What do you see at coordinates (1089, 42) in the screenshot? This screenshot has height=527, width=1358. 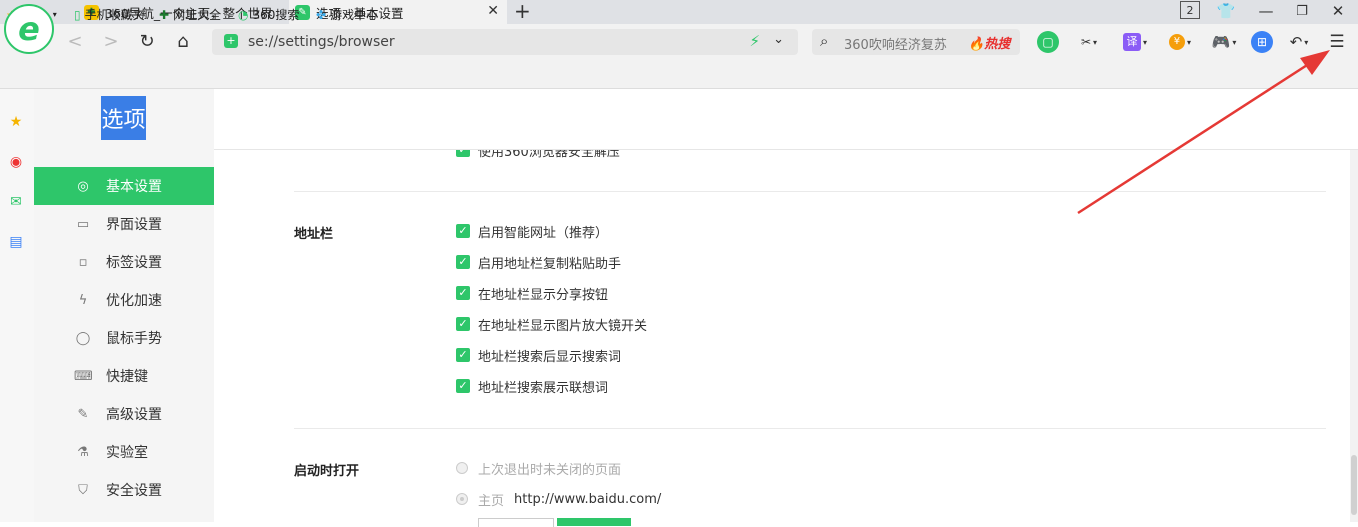 I see `scissors-icon: ✂ ▾` at bounding box center [1089, 42].